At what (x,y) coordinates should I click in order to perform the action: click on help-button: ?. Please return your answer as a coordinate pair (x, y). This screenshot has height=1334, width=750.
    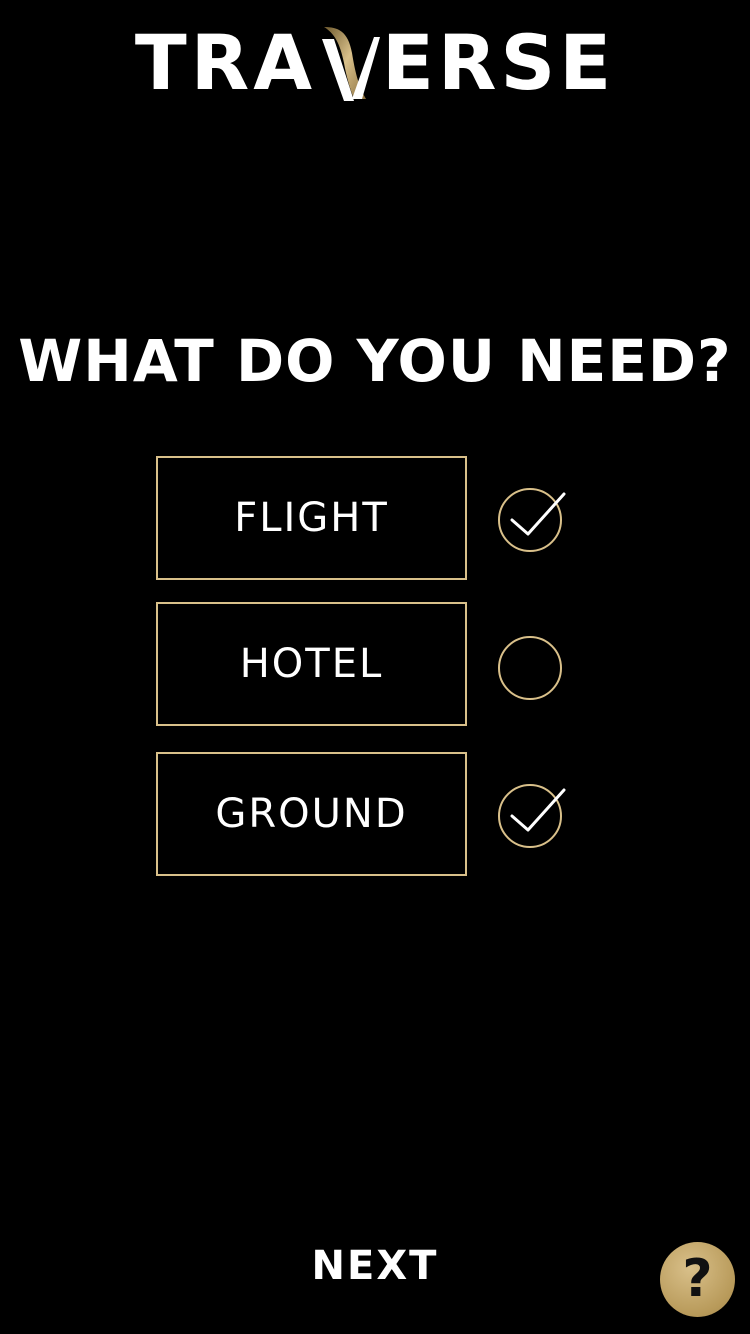
    Looking at the image, I should click on (697, 1279).